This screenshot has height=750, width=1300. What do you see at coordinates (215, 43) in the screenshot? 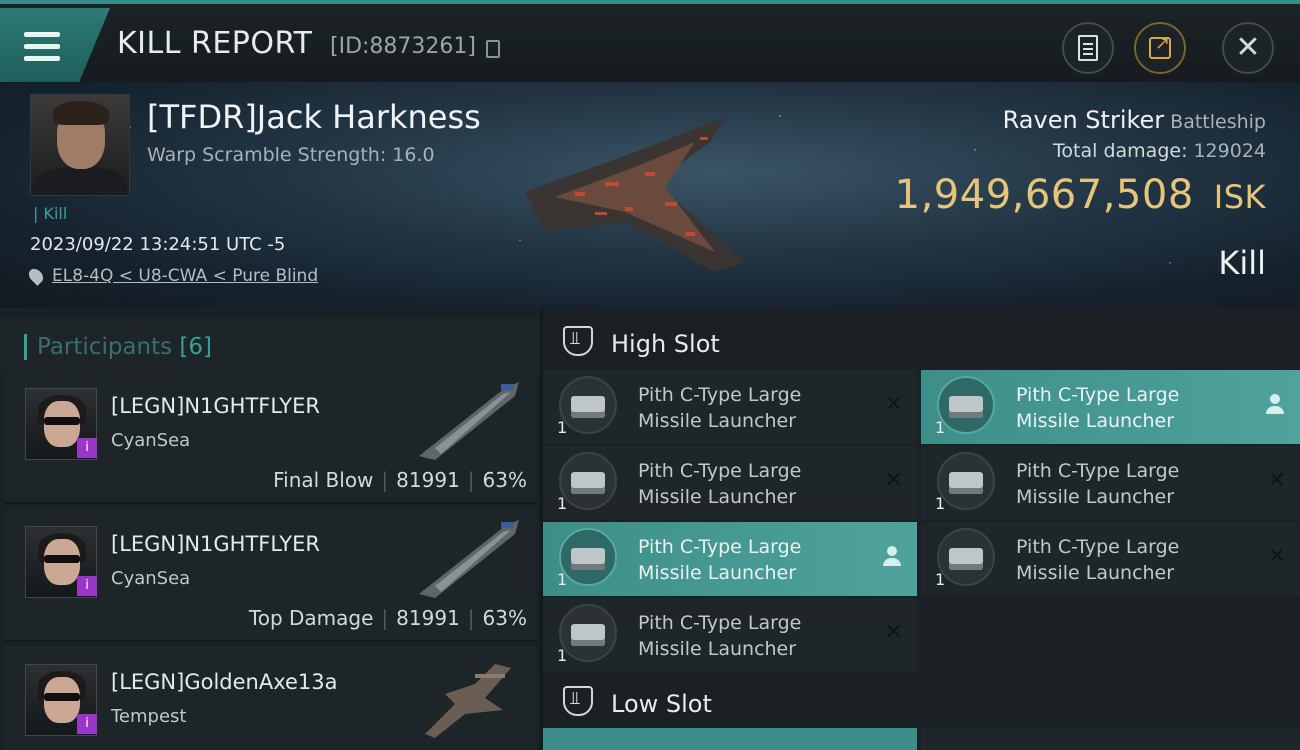
I see `page-title: KILL REPORT` at bounding box center [215, 43].